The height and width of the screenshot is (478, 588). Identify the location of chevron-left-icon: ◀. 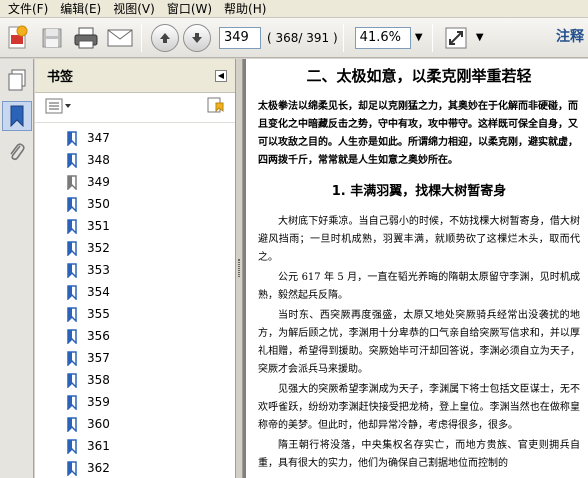
(221, 75).